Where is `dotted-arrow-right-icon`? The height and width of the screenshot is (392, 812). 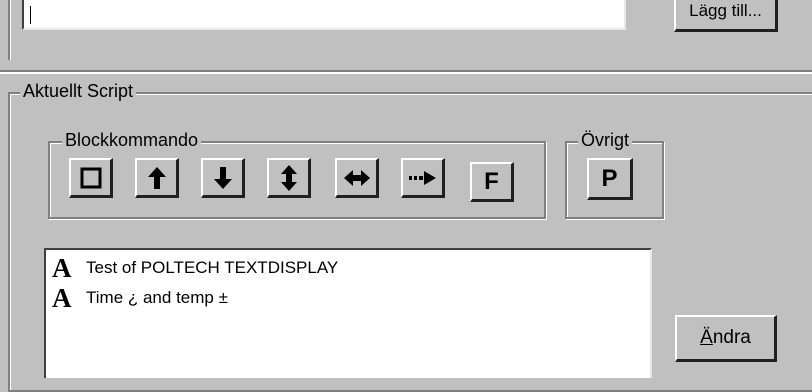
dotted-arrow-right-icon is located at coordinates (422, 177).